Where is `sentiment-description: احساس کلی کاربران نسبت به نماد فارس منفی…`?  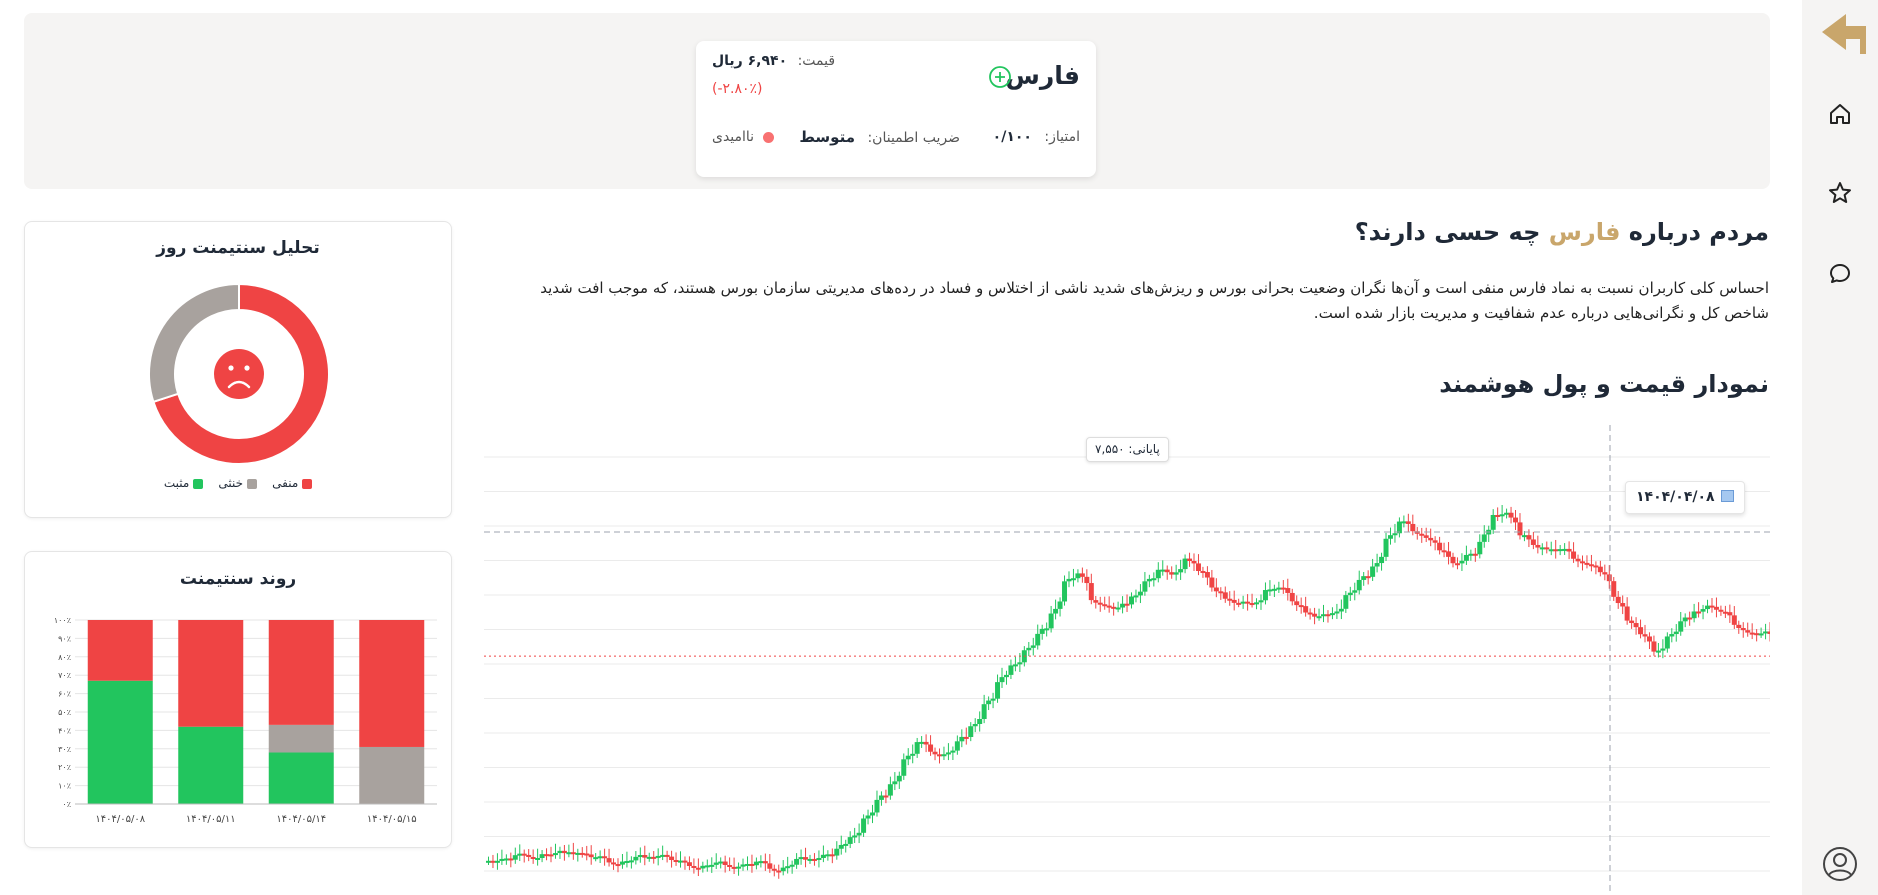 sentiment-description: احساس کلی کاربران نسبت به نماد فارس منفی… is located at coordinates (1154, 300).